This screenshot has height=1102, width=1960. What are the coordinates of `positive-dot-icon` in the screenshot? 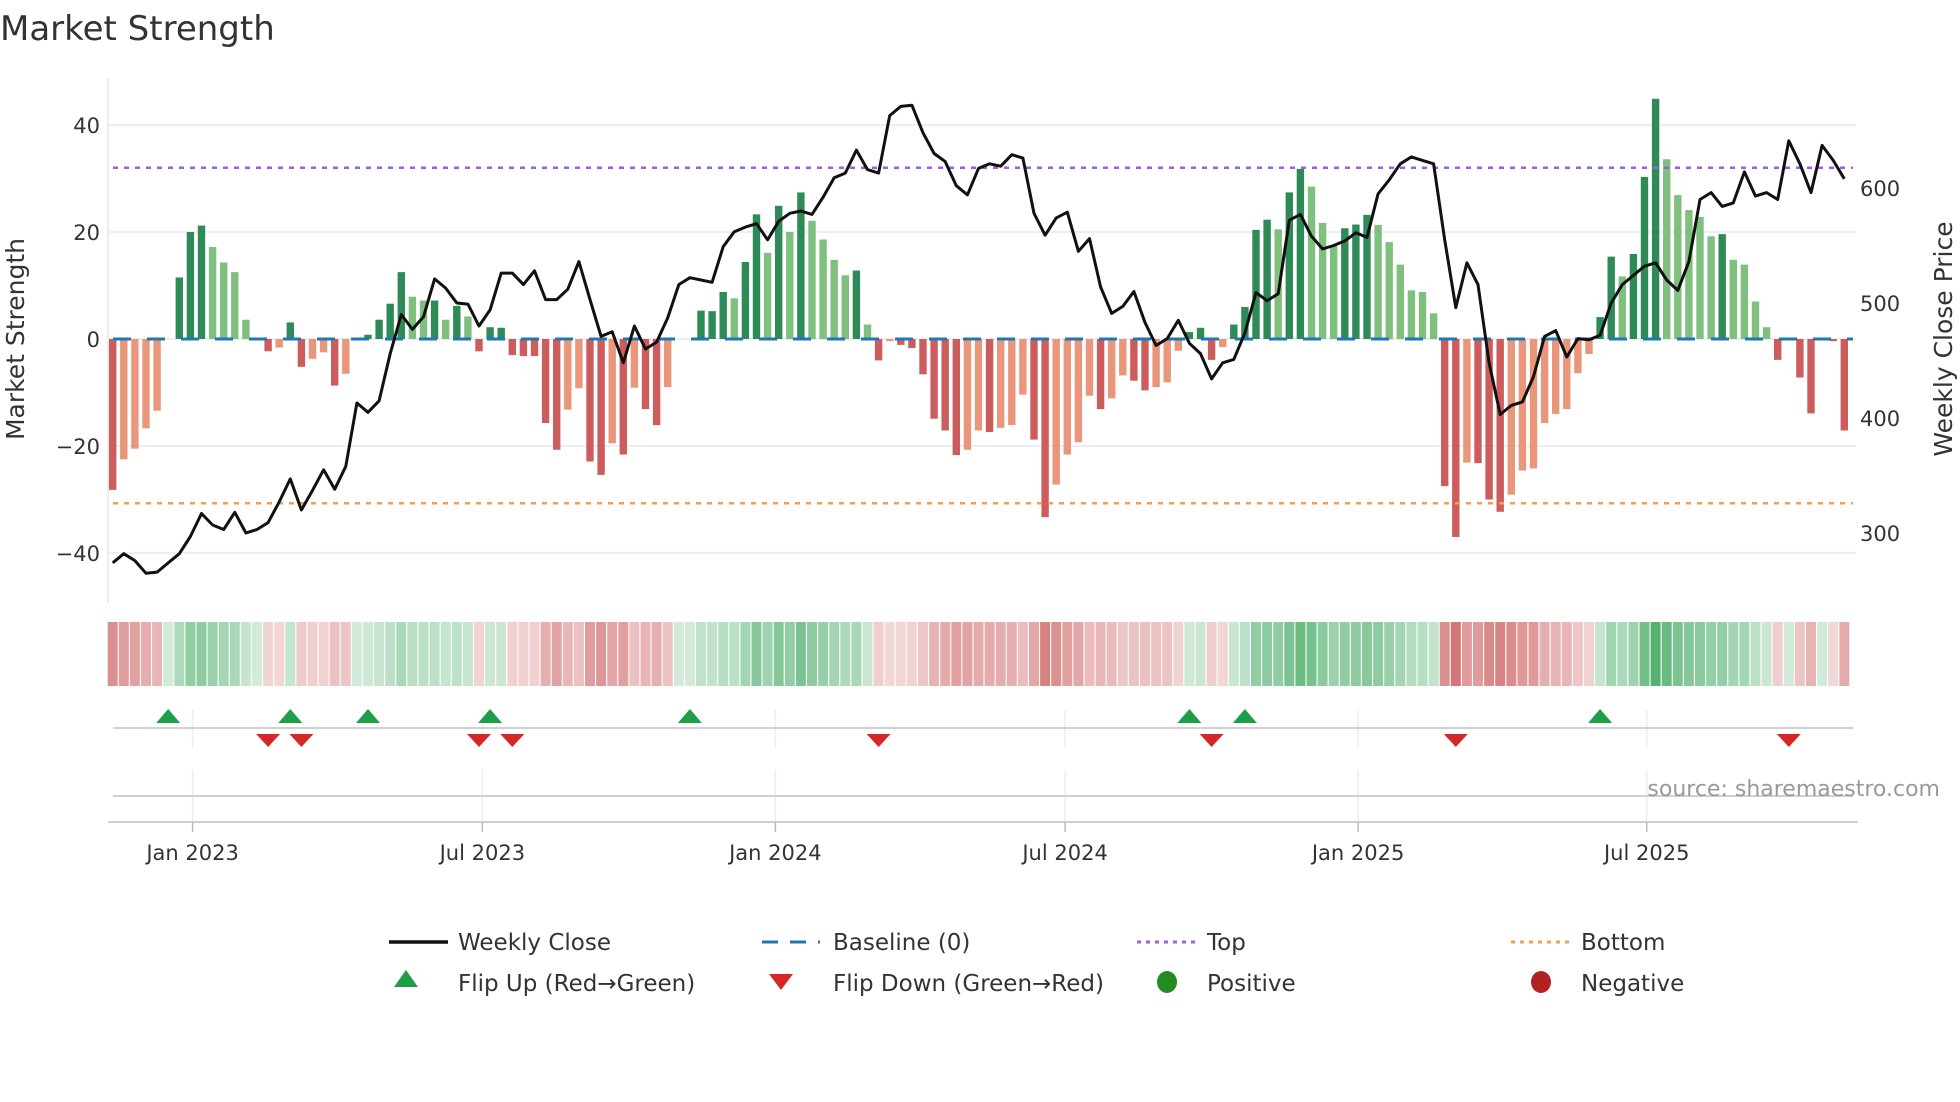 It's located at (1167, 982).